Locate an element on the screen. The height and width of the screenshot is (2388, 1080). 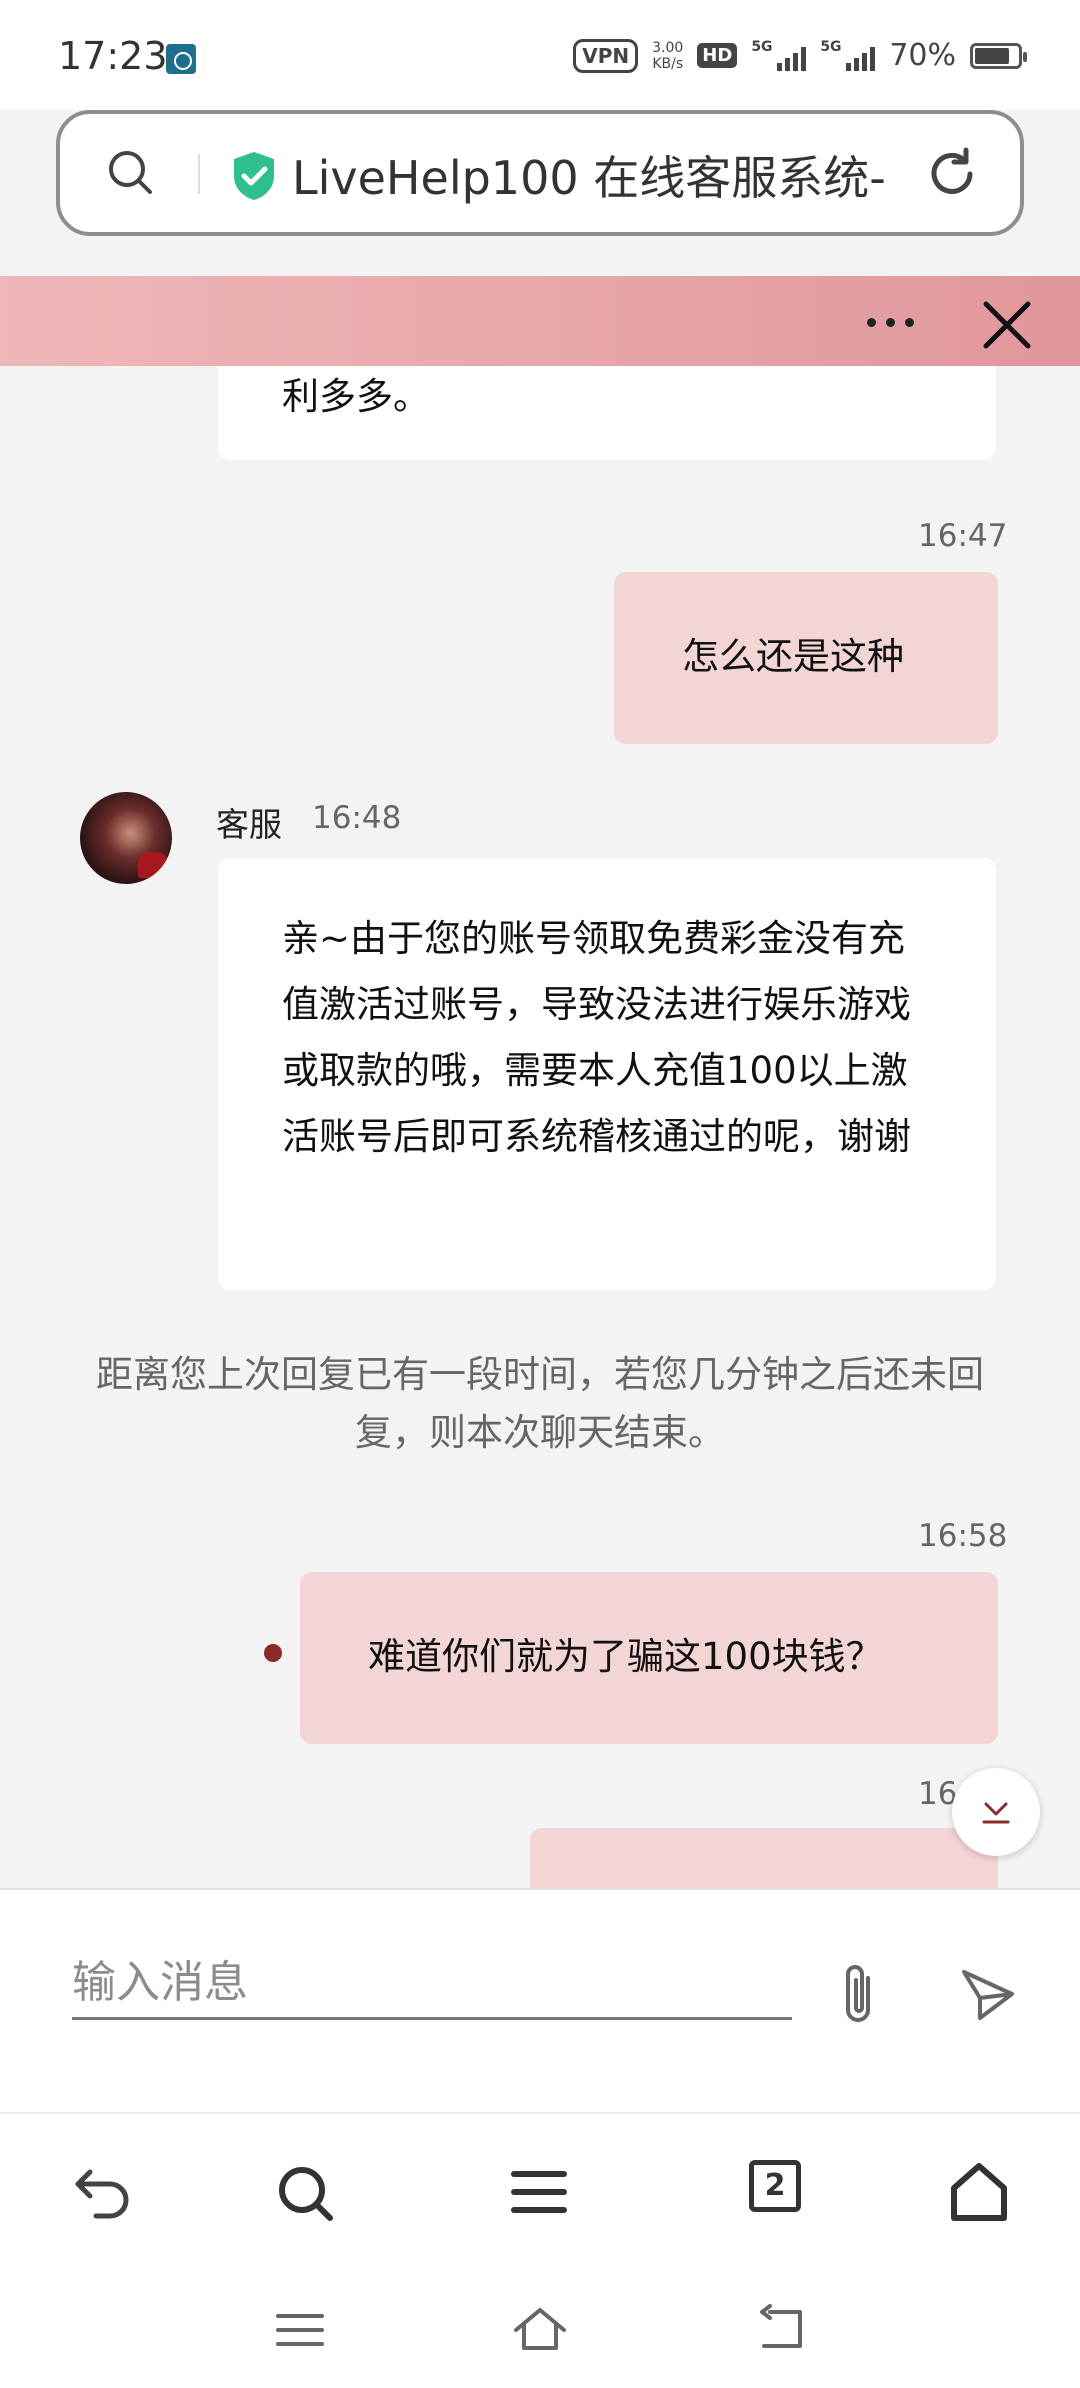
address-bar: LiveHelp100 在线客服系统- 聊 is located at coordinates (540, 173).